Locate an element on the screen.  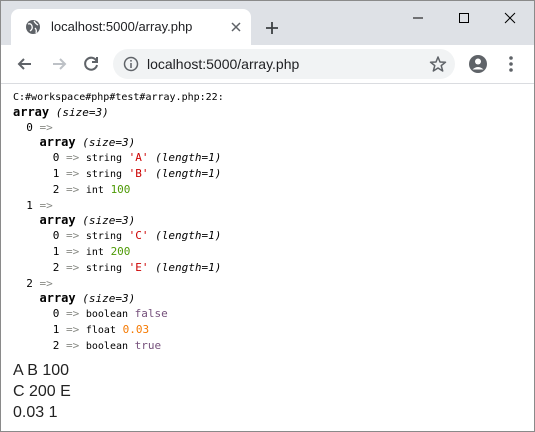
dump-type: float is located at coordinates (100, 330).